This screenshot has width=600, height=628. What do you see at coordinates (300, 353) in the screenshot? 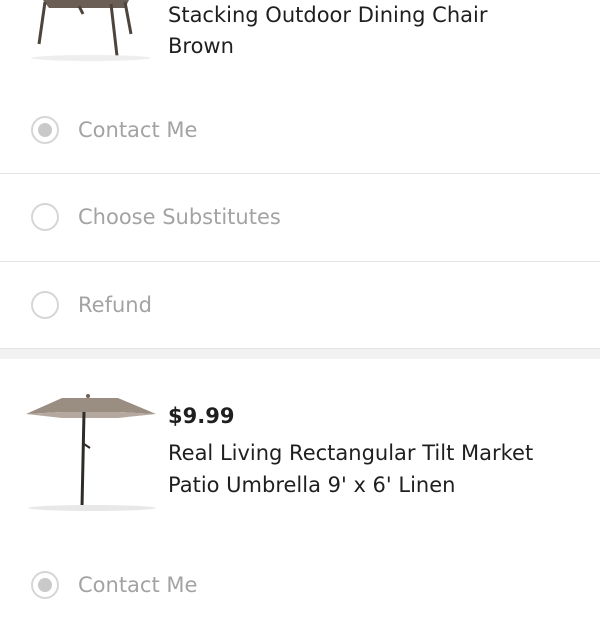
I see `section-separator` at bounding box center [300, 353].